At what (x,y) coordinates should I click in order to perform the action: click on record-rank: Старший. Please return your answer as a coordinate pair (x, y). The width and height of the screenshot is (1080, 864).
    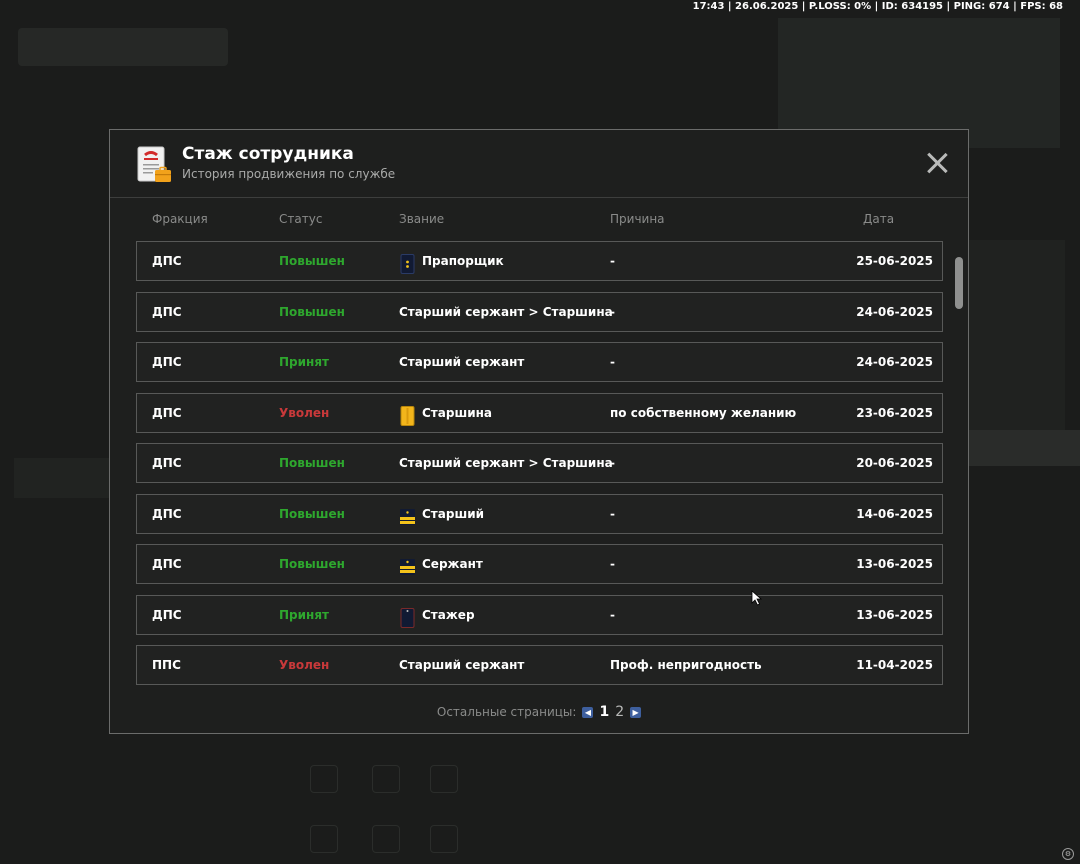
    Looking at the image, I should click on (441, 514).